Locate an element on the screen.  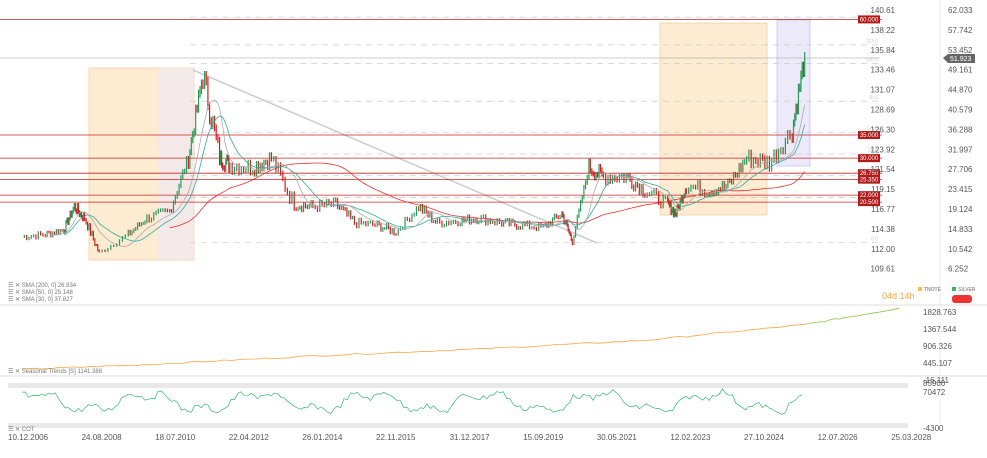
left-axis-tick: 131.07 is located at coordinates (883, 90).